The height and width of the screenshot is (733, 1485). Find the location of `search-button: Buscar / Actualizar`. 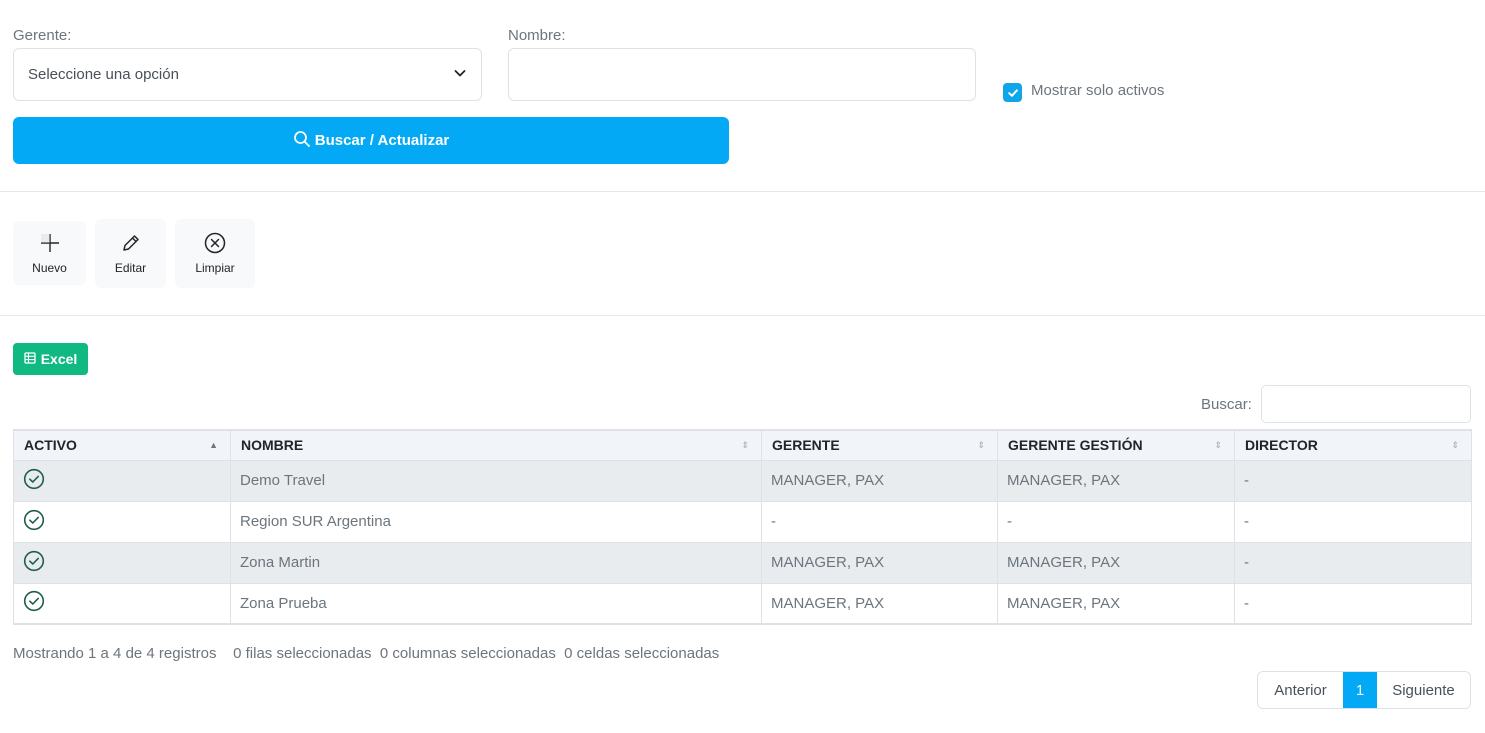

search-button: Buscar / Actualizar is located at coordinates (371, 140).